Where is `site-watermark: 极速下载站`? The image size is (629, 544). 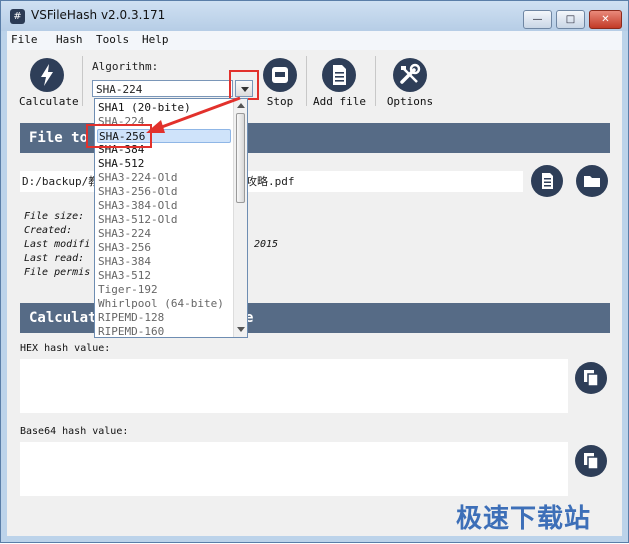 site-watermark: 极速下载站 is located at coordinates (524, 519).